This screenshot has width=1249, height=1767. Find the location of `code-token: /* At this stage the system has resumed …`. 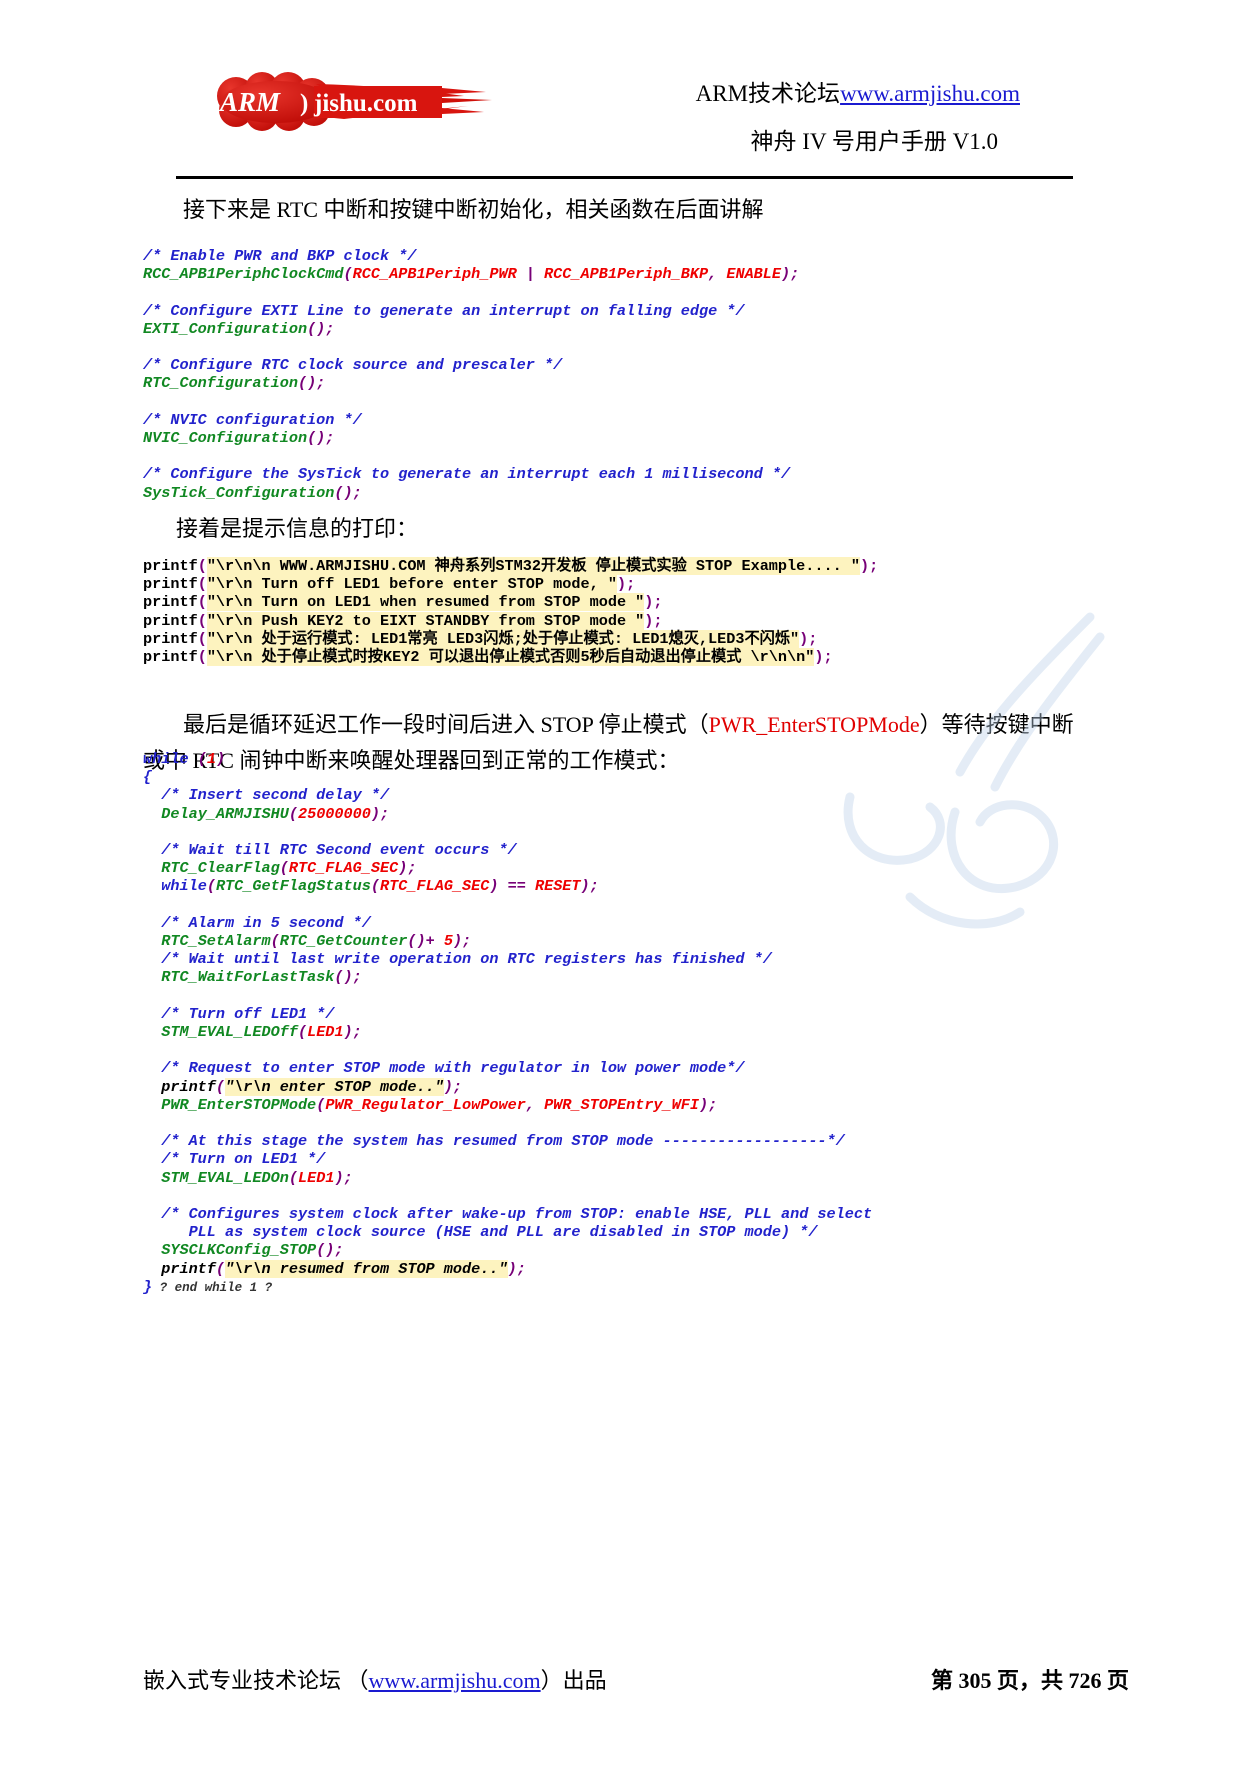

code-token: /* At this stage the system has resumed … is located at coordinates (494, 1141).